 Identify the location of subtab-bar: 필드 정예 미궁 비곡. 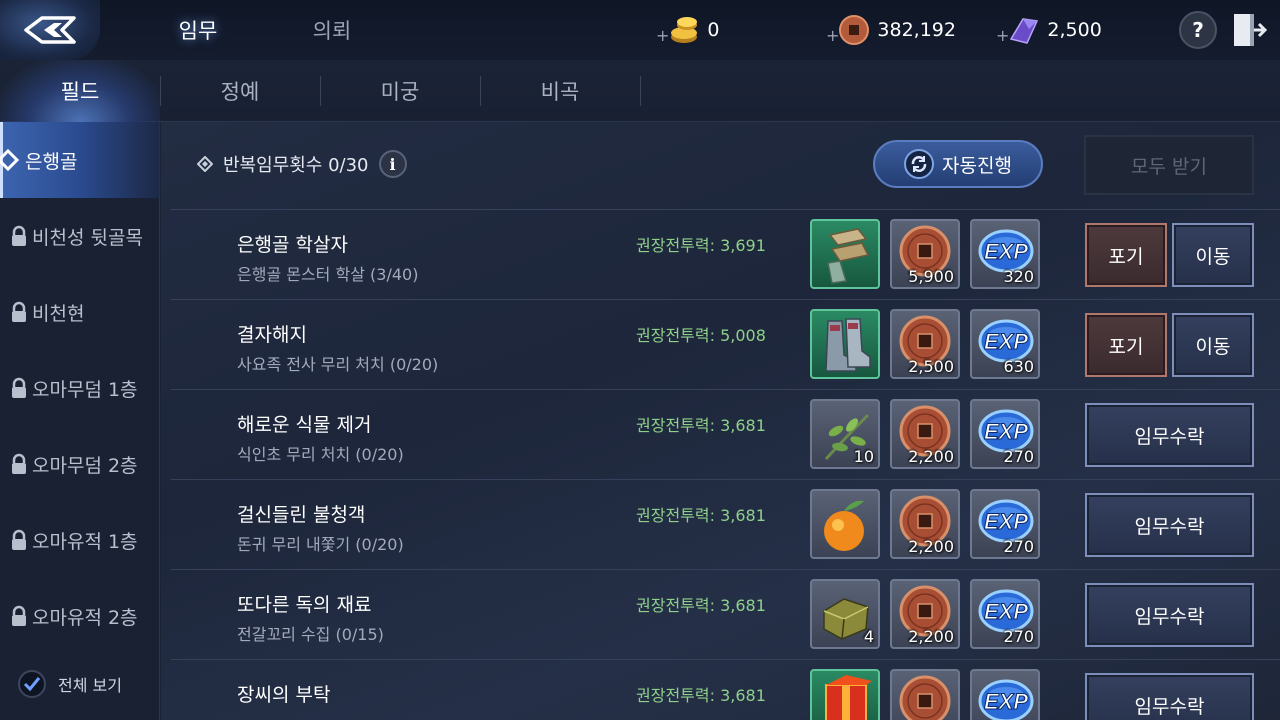
(640, 91).